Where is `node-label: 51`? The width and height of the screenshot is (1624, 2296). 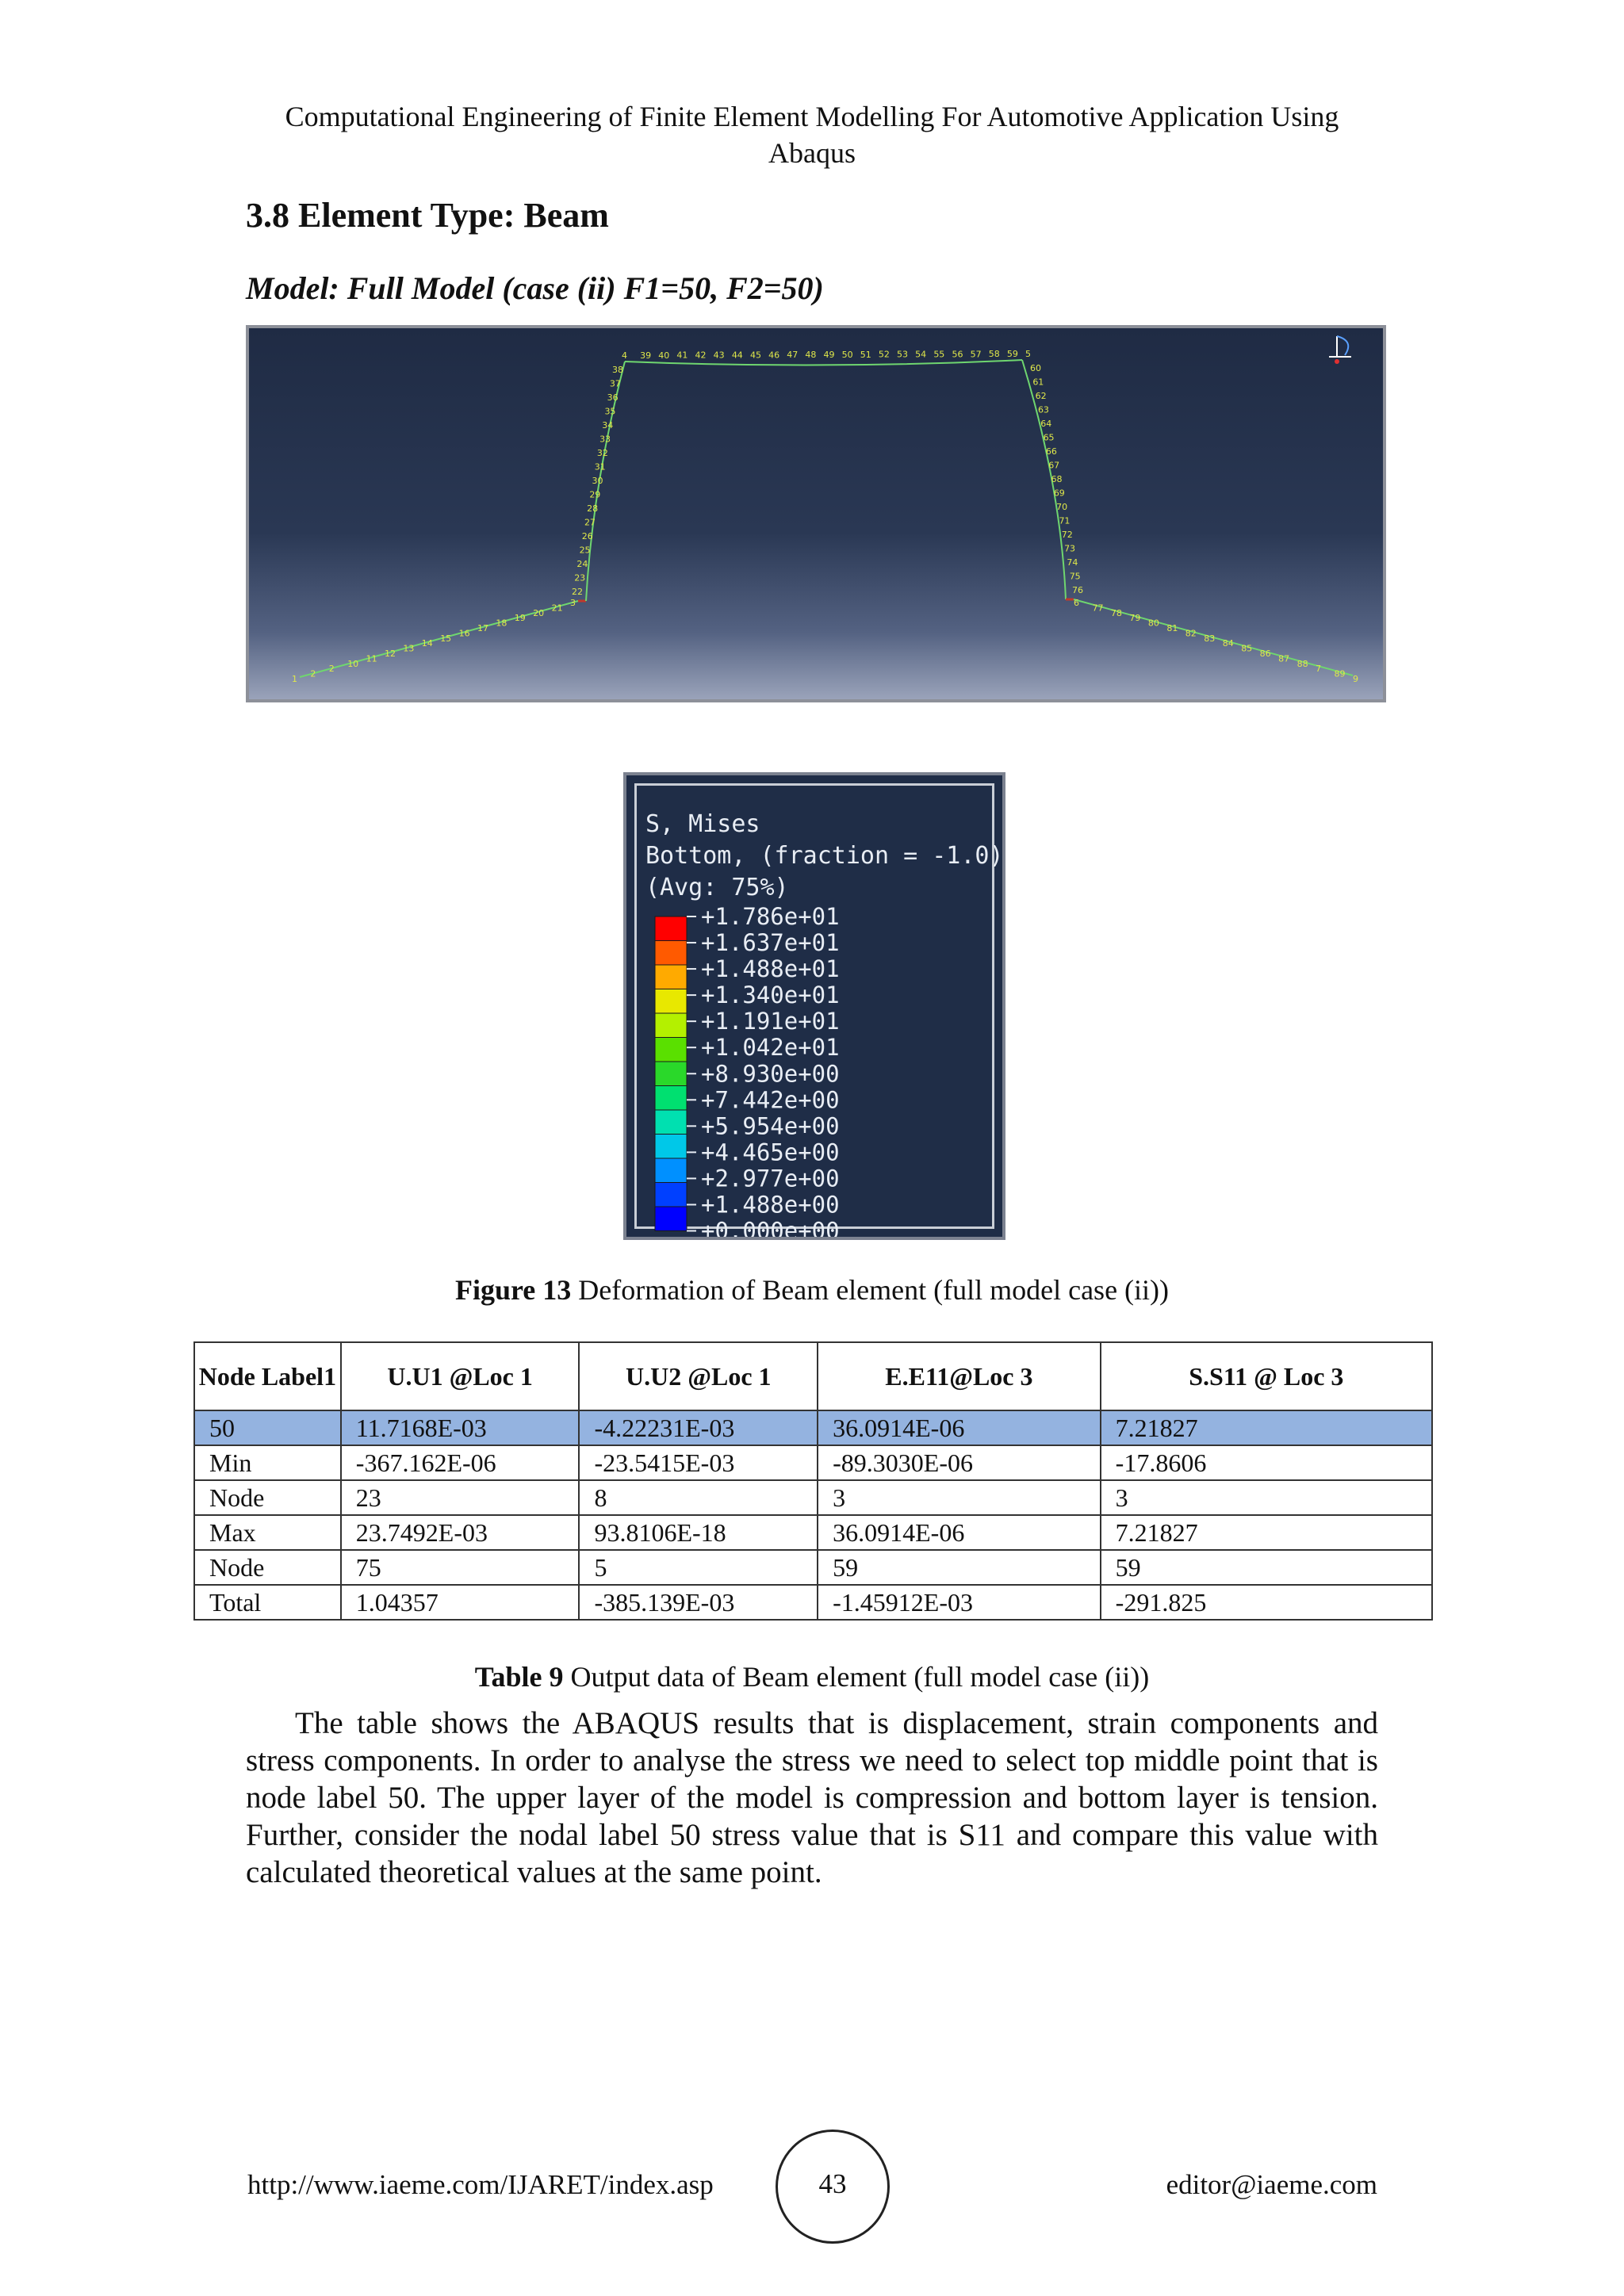 node-label: 51 is located at coordinates (866, 355).